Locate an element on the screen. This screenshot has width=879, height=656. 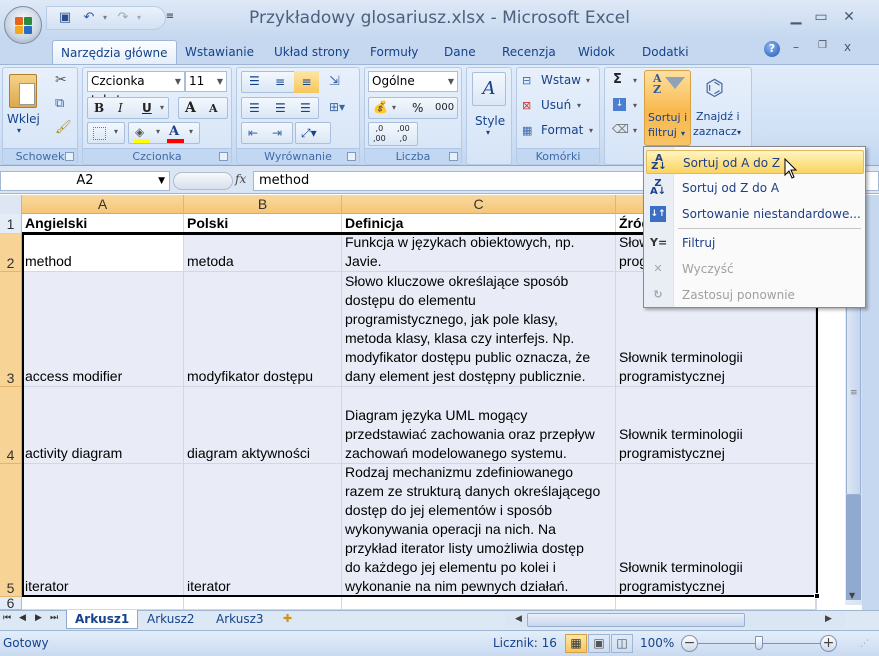
cell-a1: Angielski is located at coordinates (103, 224).